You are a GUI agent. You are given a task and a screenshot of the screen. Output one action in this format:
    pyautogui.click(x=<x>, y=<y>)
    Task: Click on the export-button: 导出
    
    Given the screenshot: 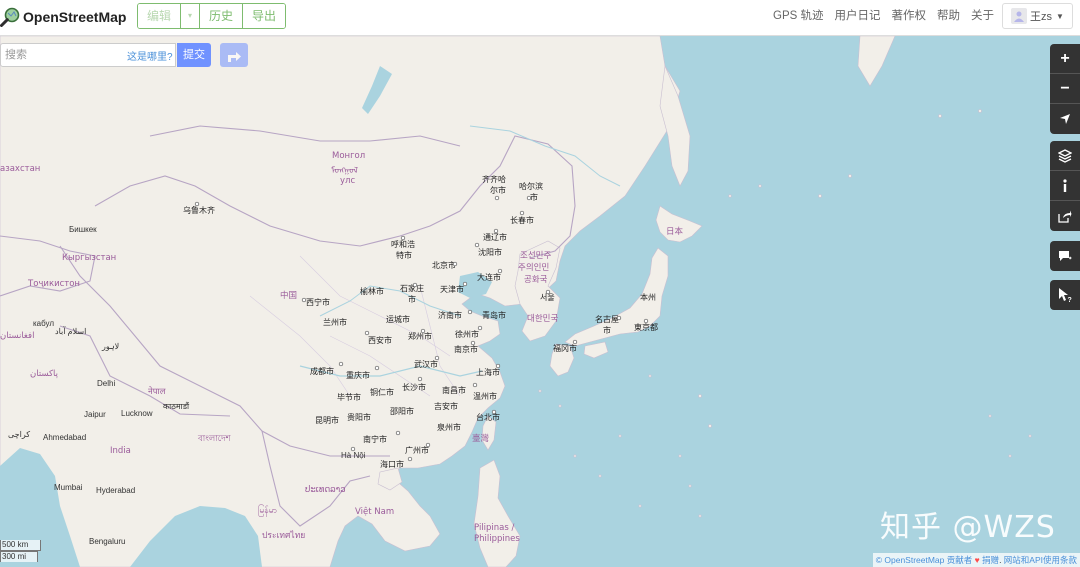 What is the action you would take?
    pyautogui.click(x=264, y=16)
    